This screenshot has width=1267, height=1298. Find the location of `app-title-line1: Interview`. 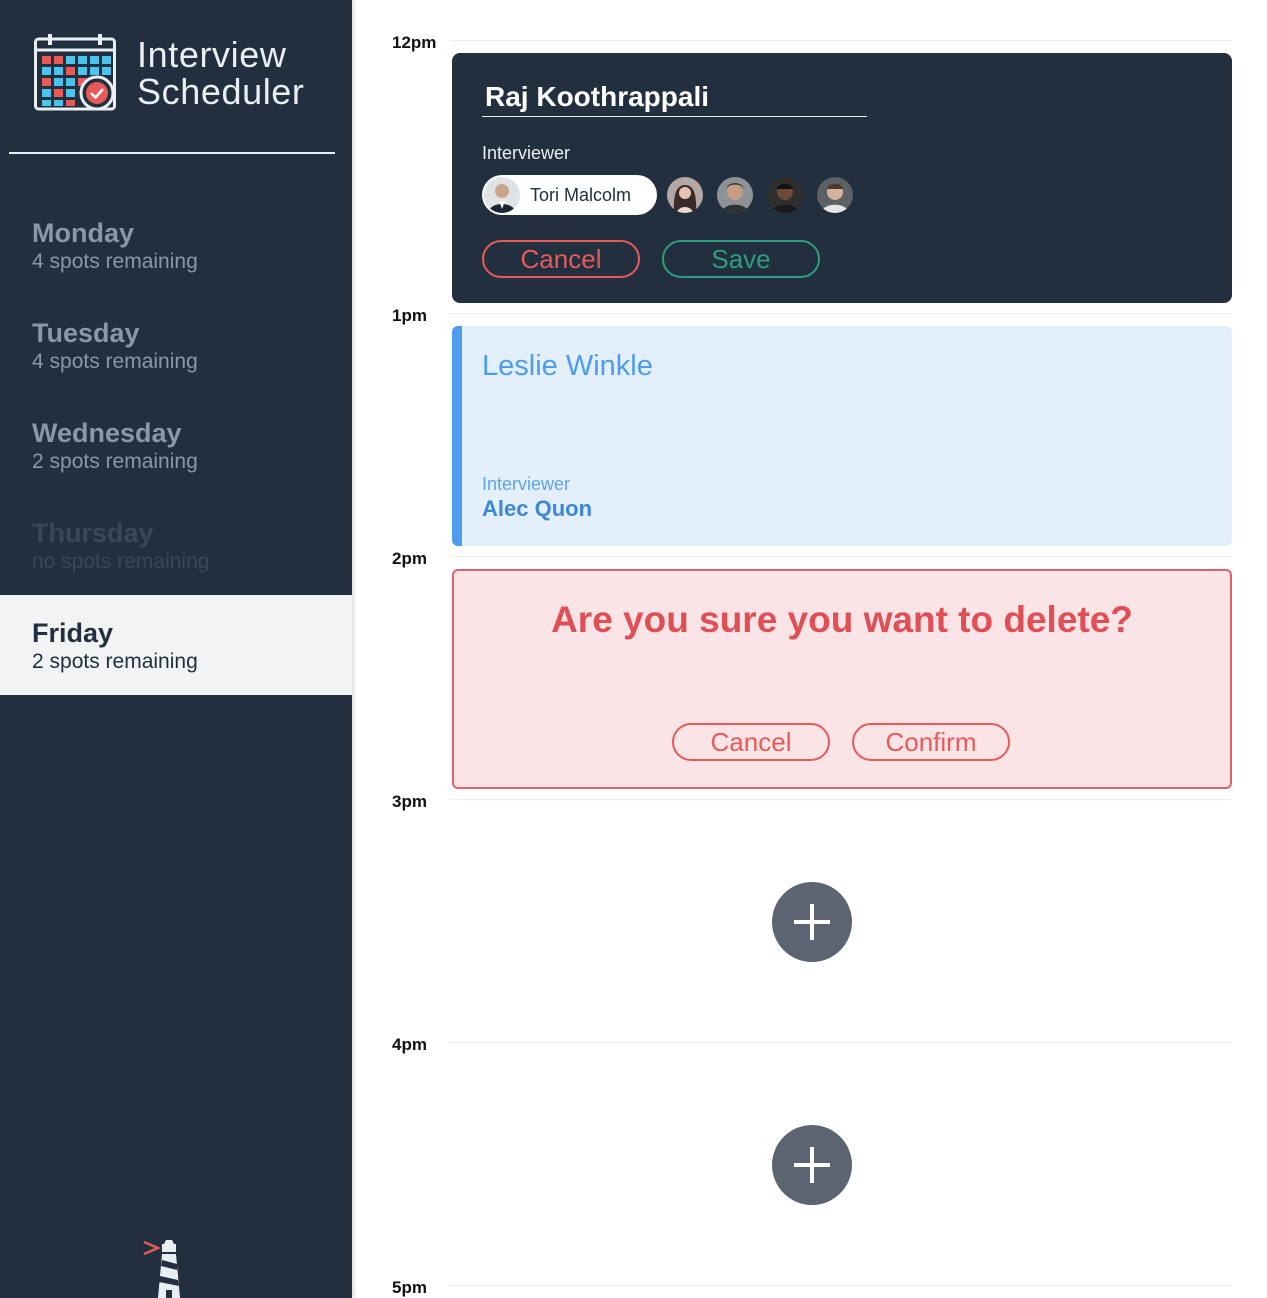

app-title-line1: Interview is located at coordinates (212, 54).